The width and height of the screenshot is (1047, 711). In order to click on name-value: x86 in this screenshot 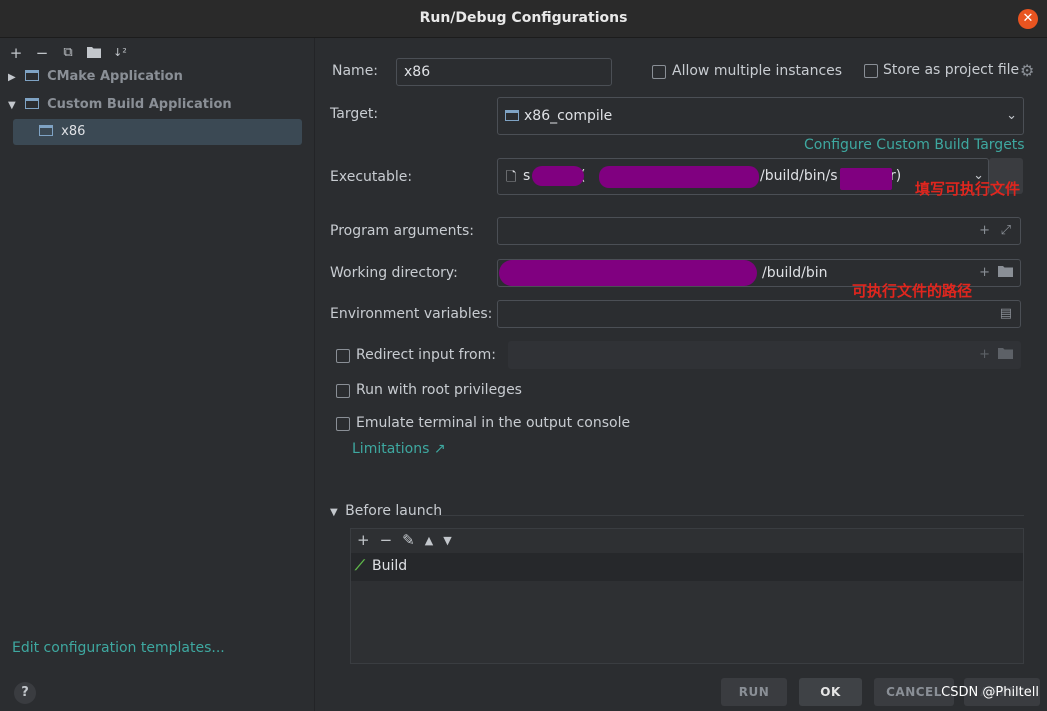, I will do `click(417, 72)`.